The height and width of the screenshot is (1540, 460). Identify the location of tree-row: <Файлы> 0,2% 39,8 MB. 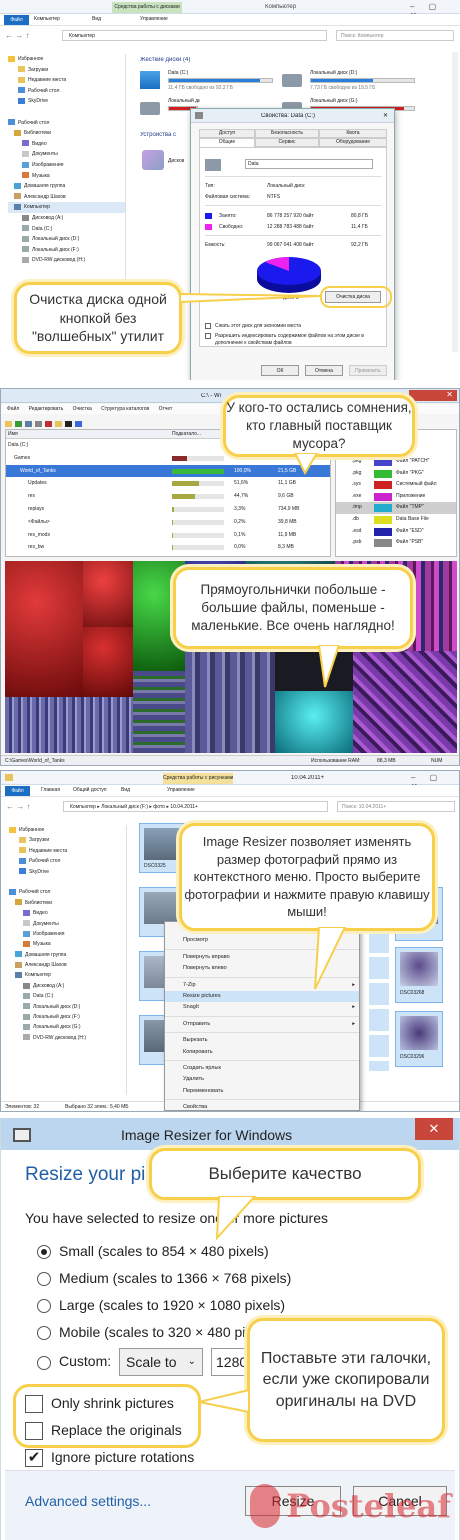
(168, 522).